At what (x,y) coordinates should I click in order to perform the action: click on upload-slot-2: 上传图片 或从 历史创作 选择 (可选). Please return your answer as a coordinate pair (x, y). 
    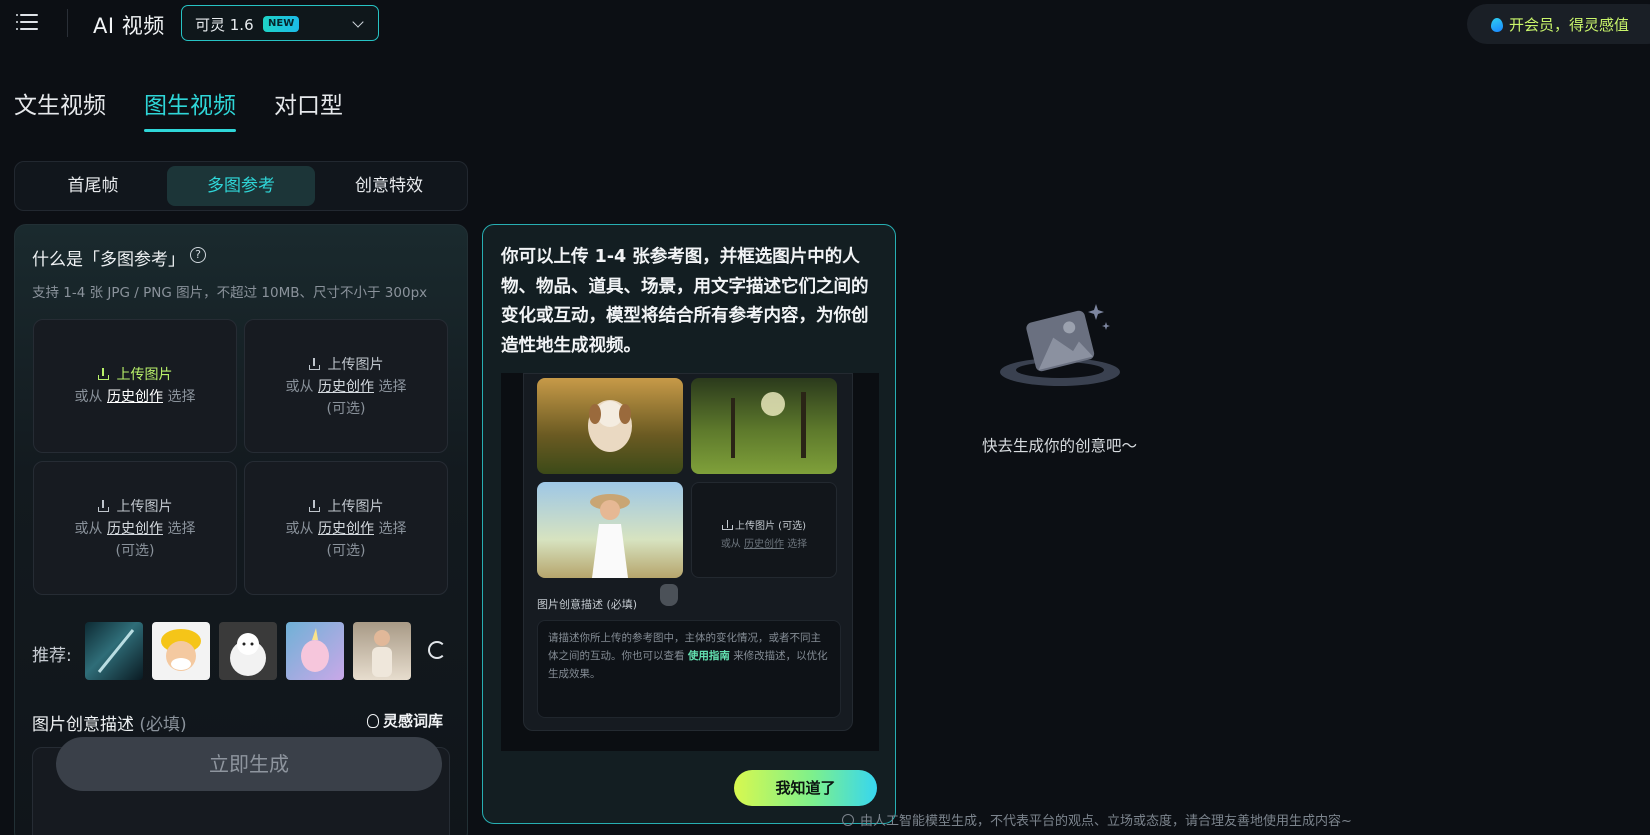
    Looking at the image, I should click on (346, 386).